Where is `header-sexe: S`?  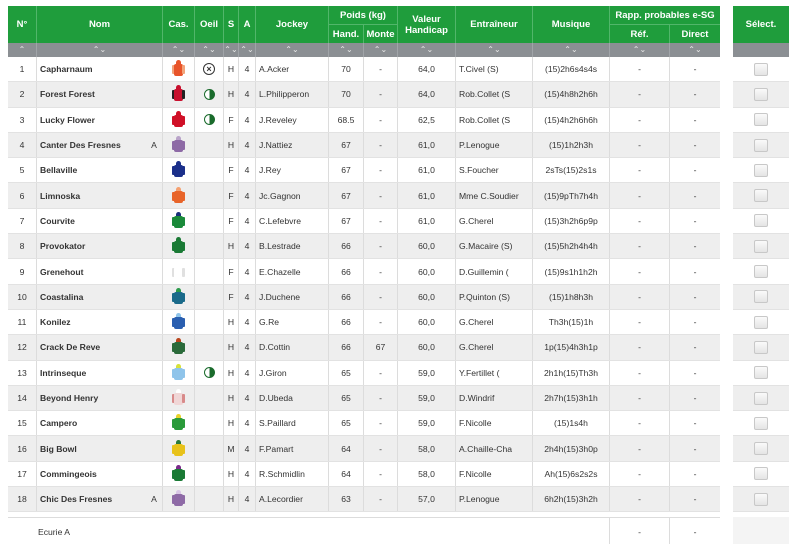 header-sexe: S is located at coordinates (231, 24).